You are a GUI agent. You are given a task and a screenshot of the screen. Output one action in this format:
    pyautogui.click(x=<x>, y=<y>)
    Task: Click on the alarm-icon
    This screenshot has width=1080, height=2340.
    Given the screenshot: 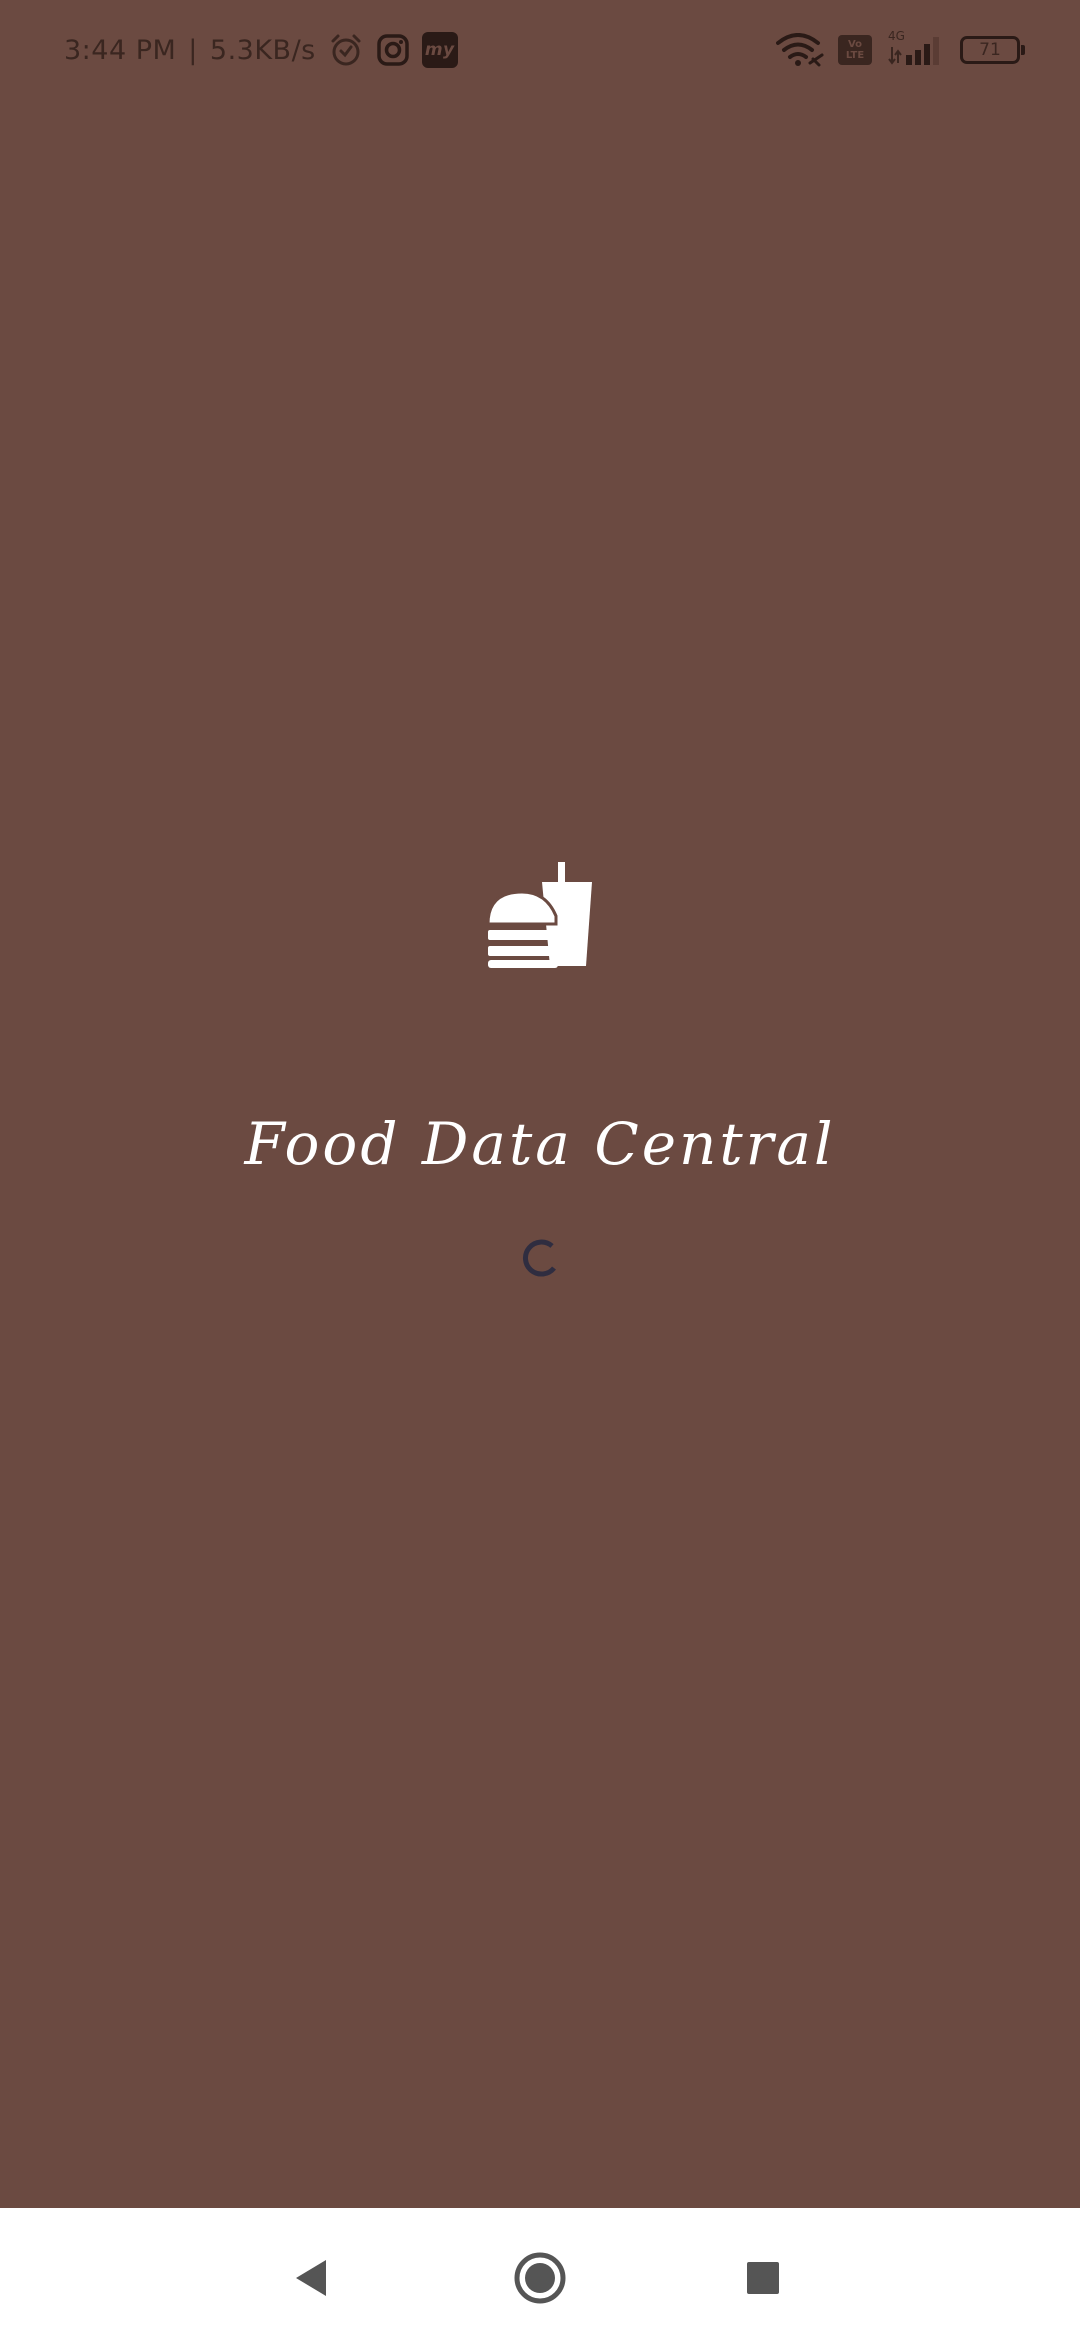 What is the action you would take?
    pyautogui.click(x=346, y=50)
    